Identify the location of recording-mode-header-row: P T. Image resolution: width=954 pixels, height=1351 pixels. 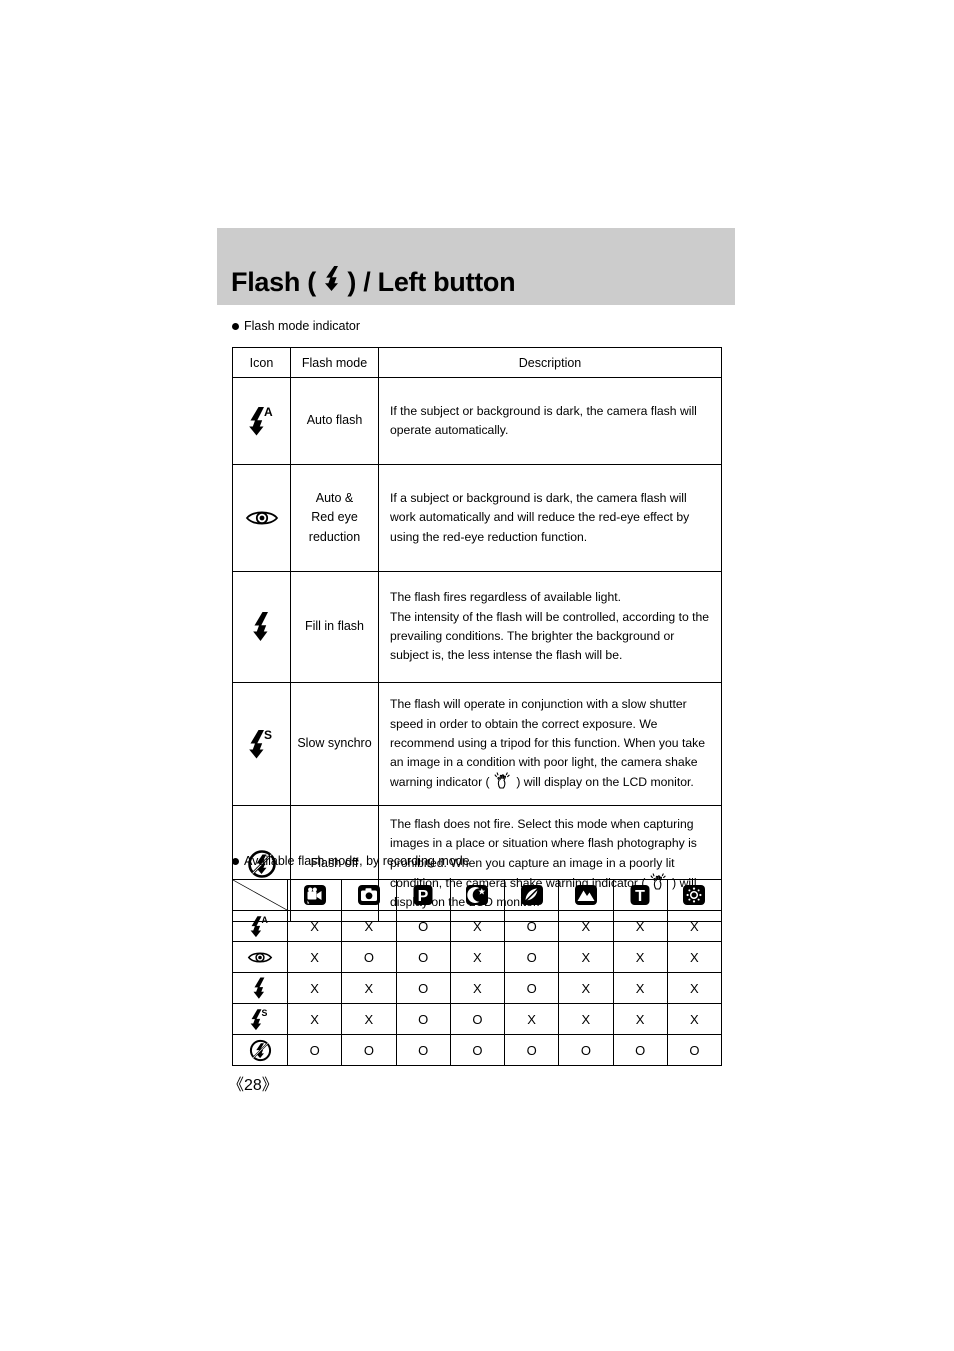
(477, 895).